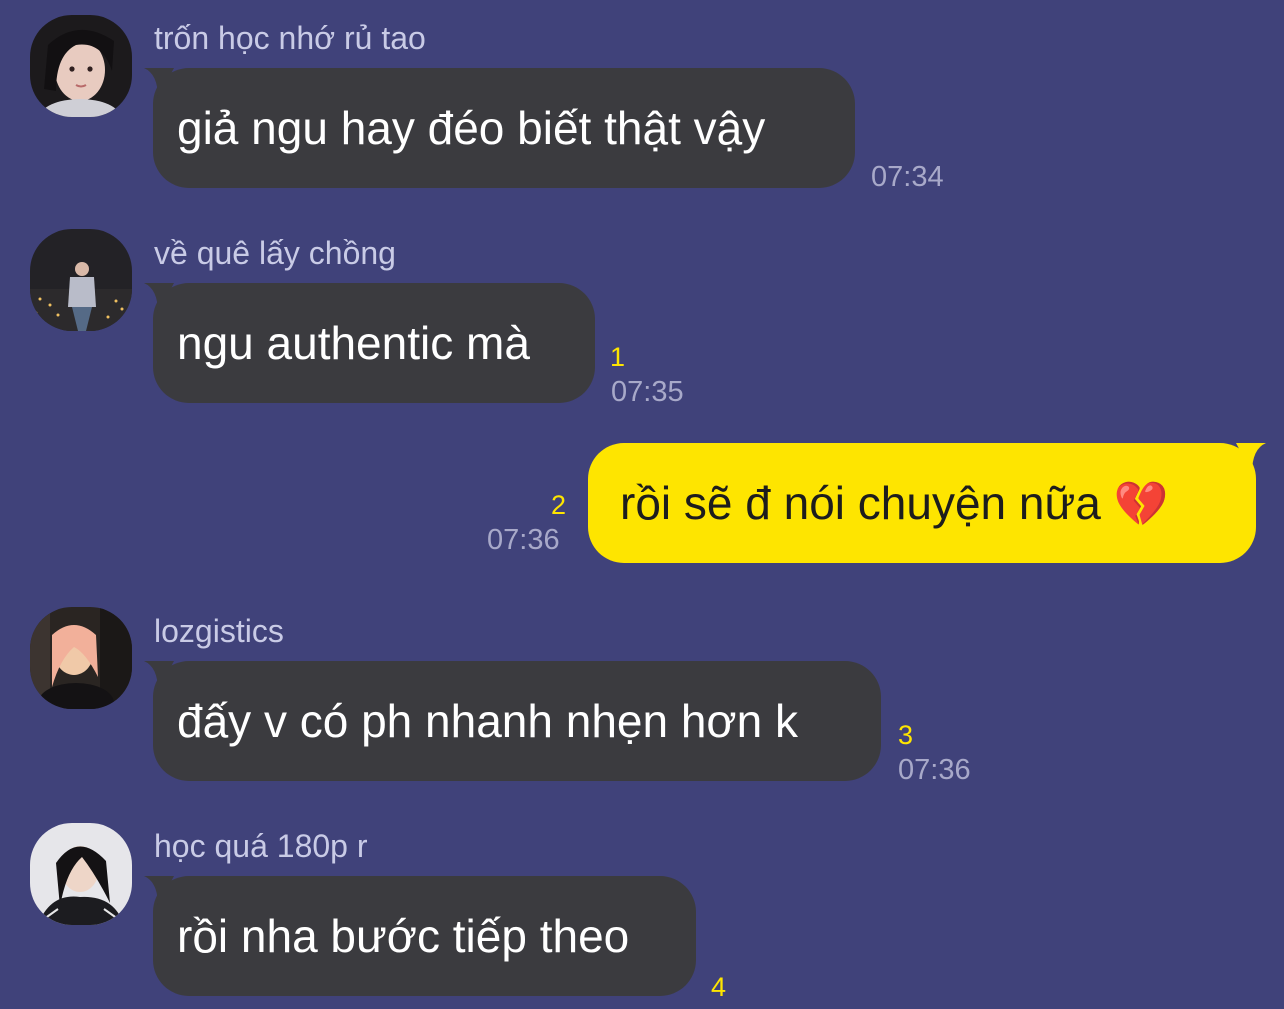 The image size is (1284, 1009). I want to click on message-text: đấy v có ph nhanh nhẹn hơn k, so click(487, 721).